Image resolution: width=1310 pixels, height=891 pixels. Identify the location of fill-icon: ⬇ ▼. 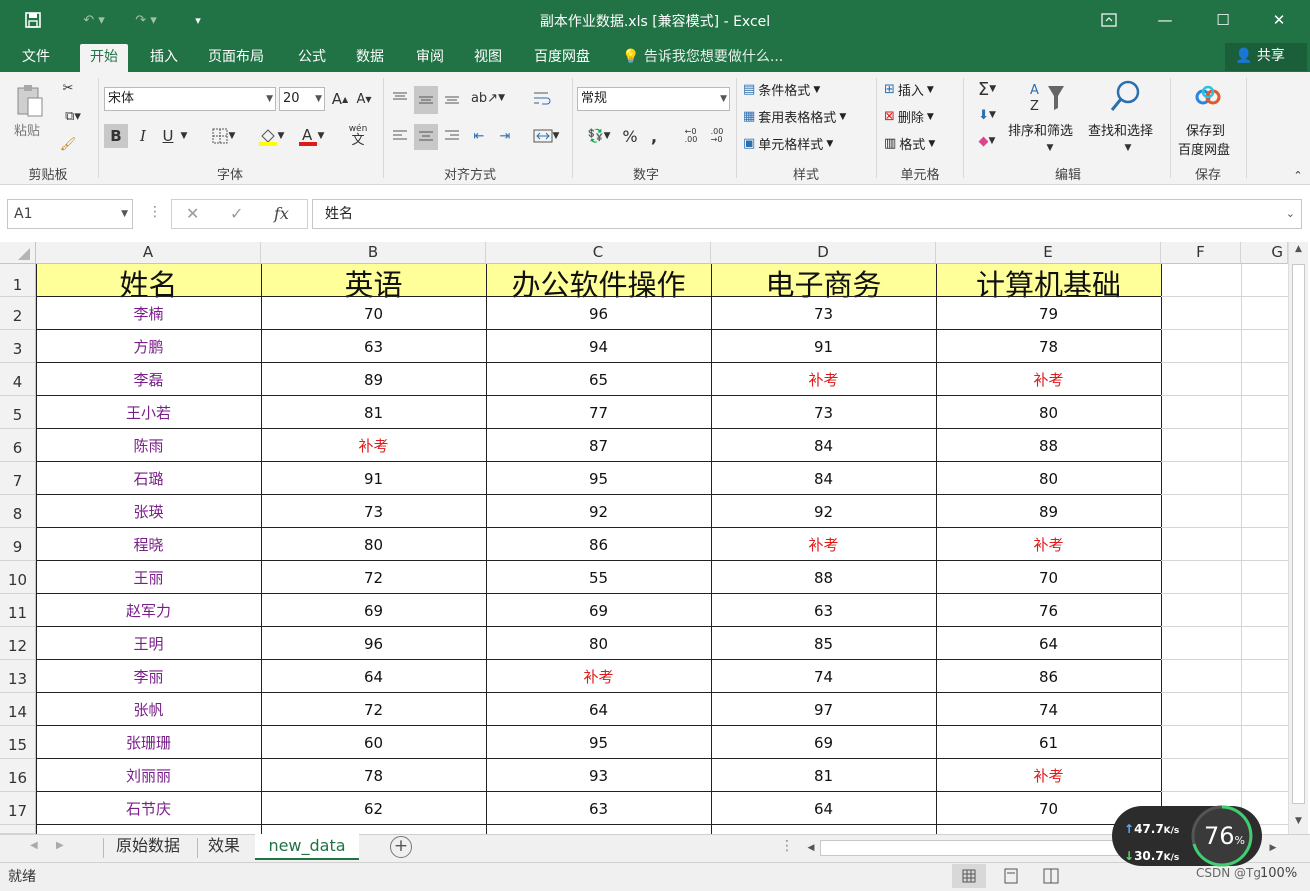
(987, 115).